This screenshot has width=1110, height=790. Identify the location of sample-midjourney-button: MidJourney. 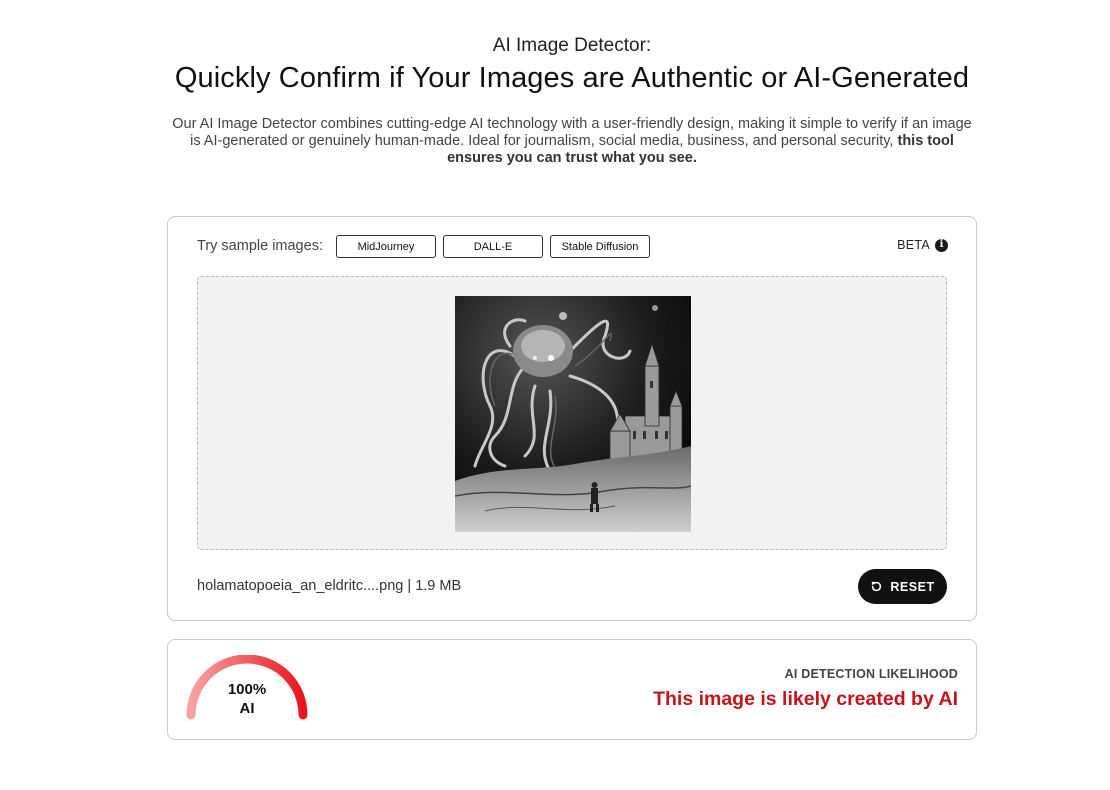
(386, 246).